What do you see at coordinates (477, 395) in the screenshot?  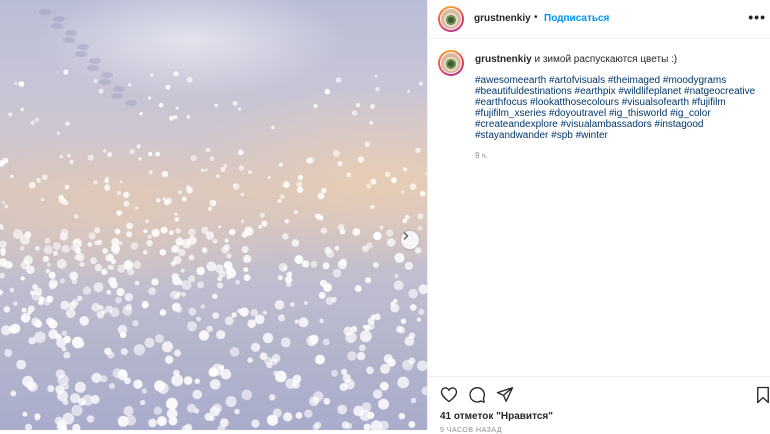 I see `comment-icon` at bounding box center [477, 395].